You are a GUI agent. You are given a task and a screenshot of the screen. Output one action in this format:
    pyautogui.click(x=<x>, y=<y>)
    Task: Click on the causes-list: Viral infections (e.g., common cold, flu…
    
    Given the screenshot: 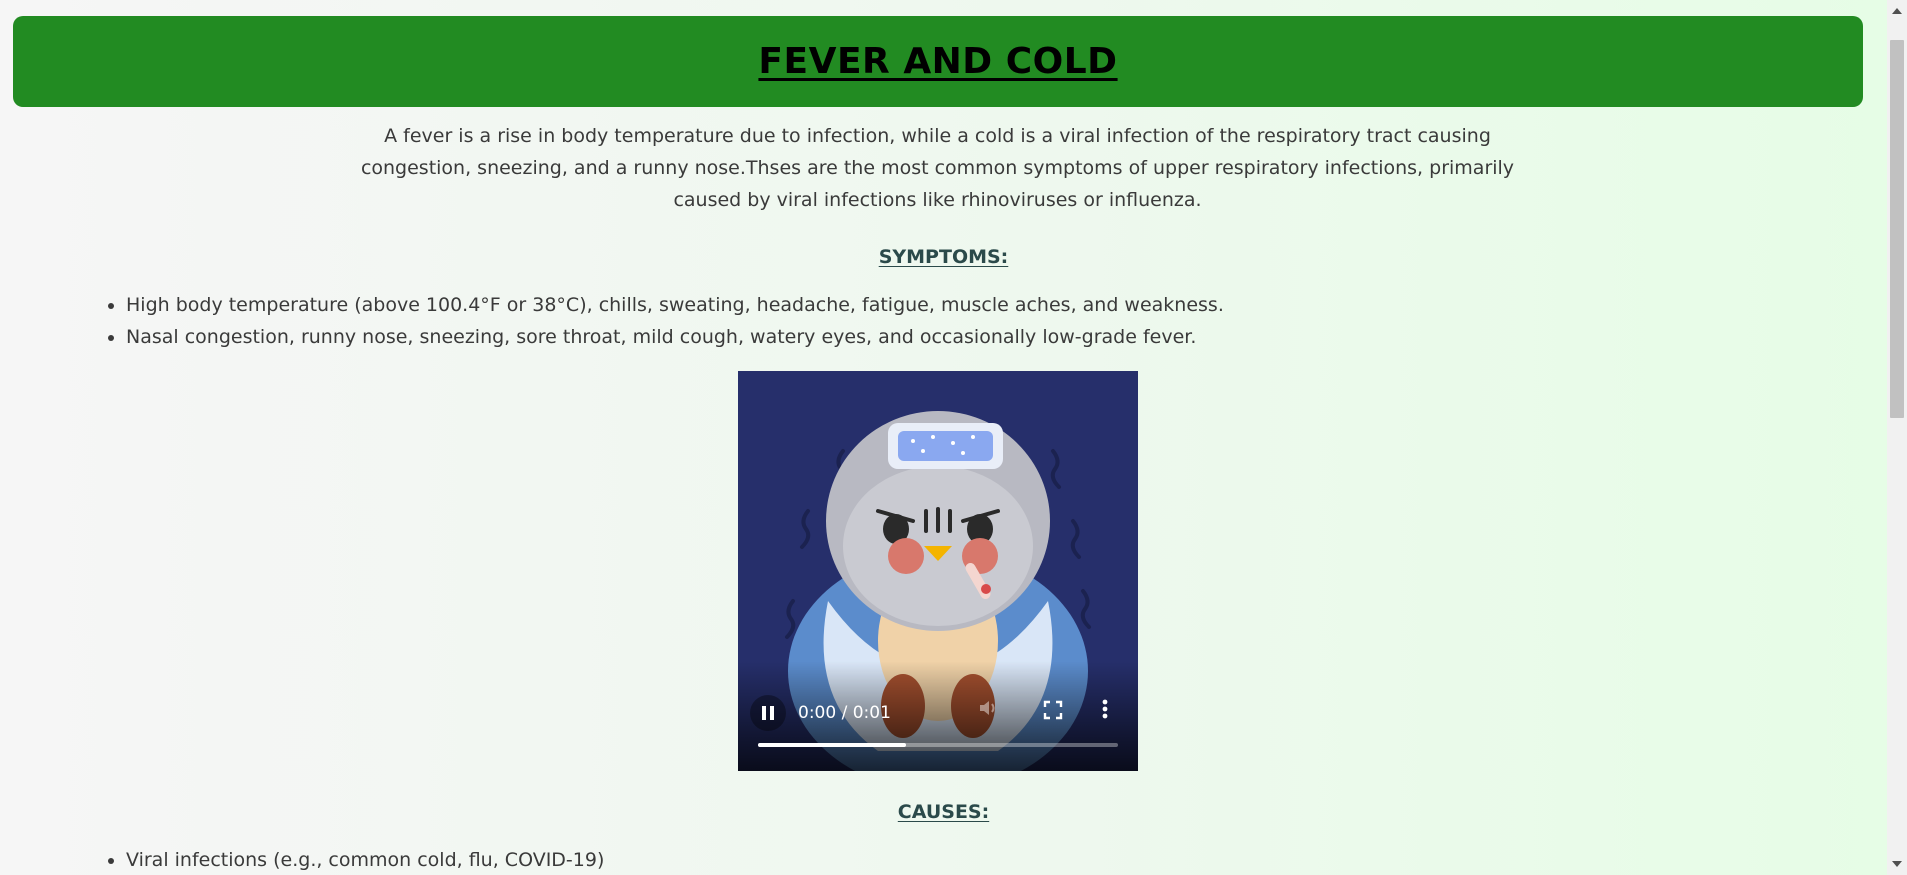 What is the action you would take?
    pyautogui.click(x=352, y=859)
    